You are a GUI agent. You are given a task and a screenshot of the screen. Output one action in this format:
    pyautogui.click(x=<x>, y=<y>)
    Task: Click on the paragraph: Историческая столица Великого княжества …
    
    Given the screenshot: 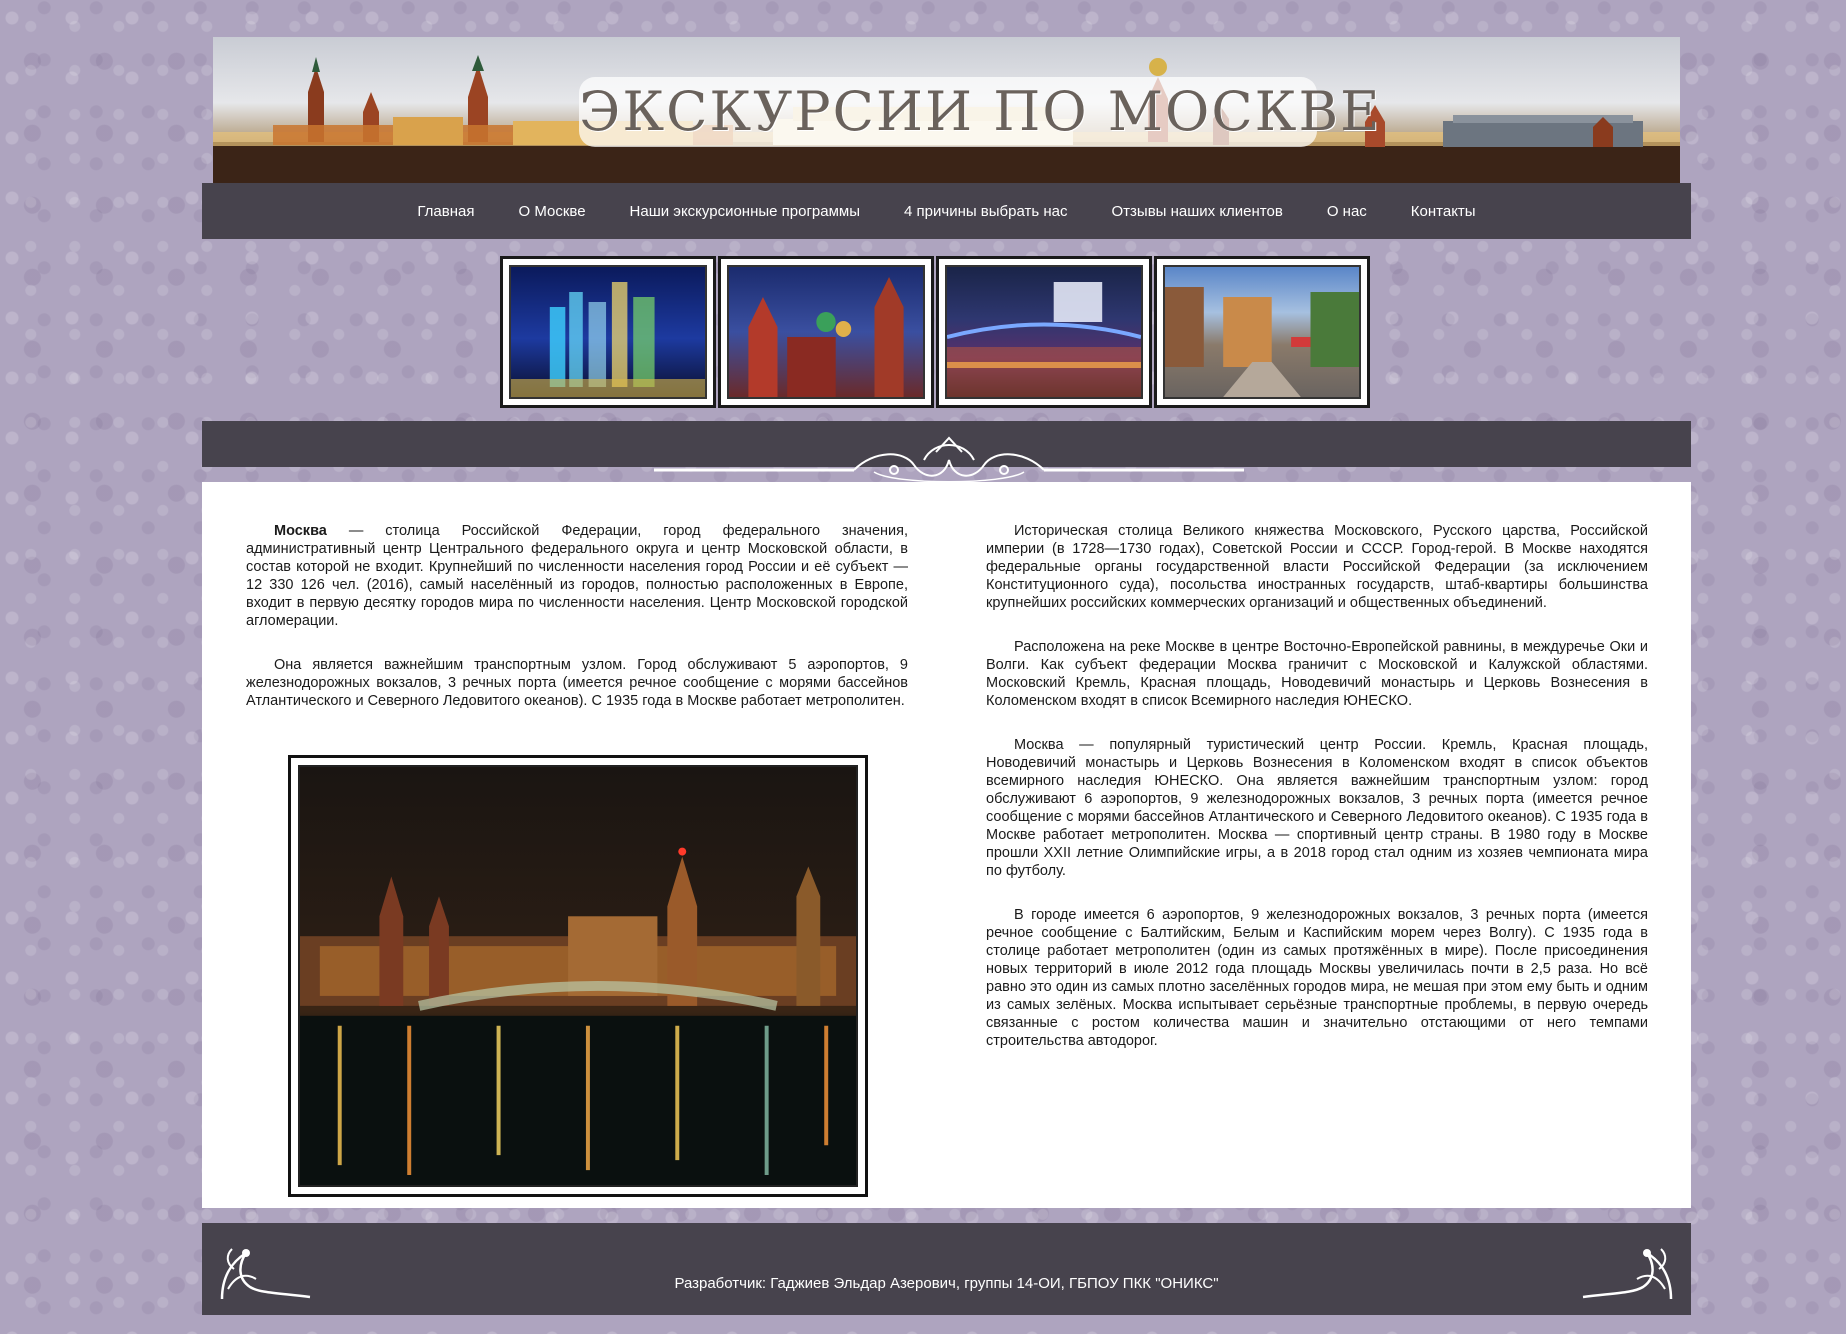 What is the action you would take?
    pyautogui.click(x=1317, y=567)
    